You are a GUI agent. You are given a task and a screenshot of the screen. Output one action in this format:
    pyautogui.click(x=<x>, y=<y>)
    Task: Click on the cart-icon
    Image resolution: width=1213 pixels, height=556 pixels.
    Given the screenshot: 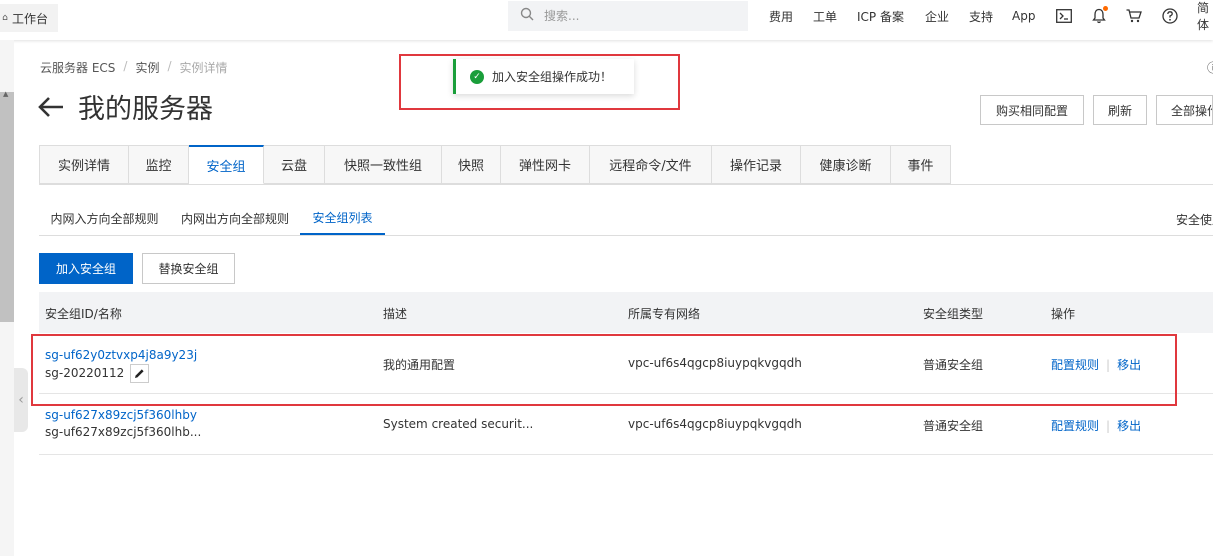 What is the action you would take?
    pyautogui.click(x=1134, y=16)
    